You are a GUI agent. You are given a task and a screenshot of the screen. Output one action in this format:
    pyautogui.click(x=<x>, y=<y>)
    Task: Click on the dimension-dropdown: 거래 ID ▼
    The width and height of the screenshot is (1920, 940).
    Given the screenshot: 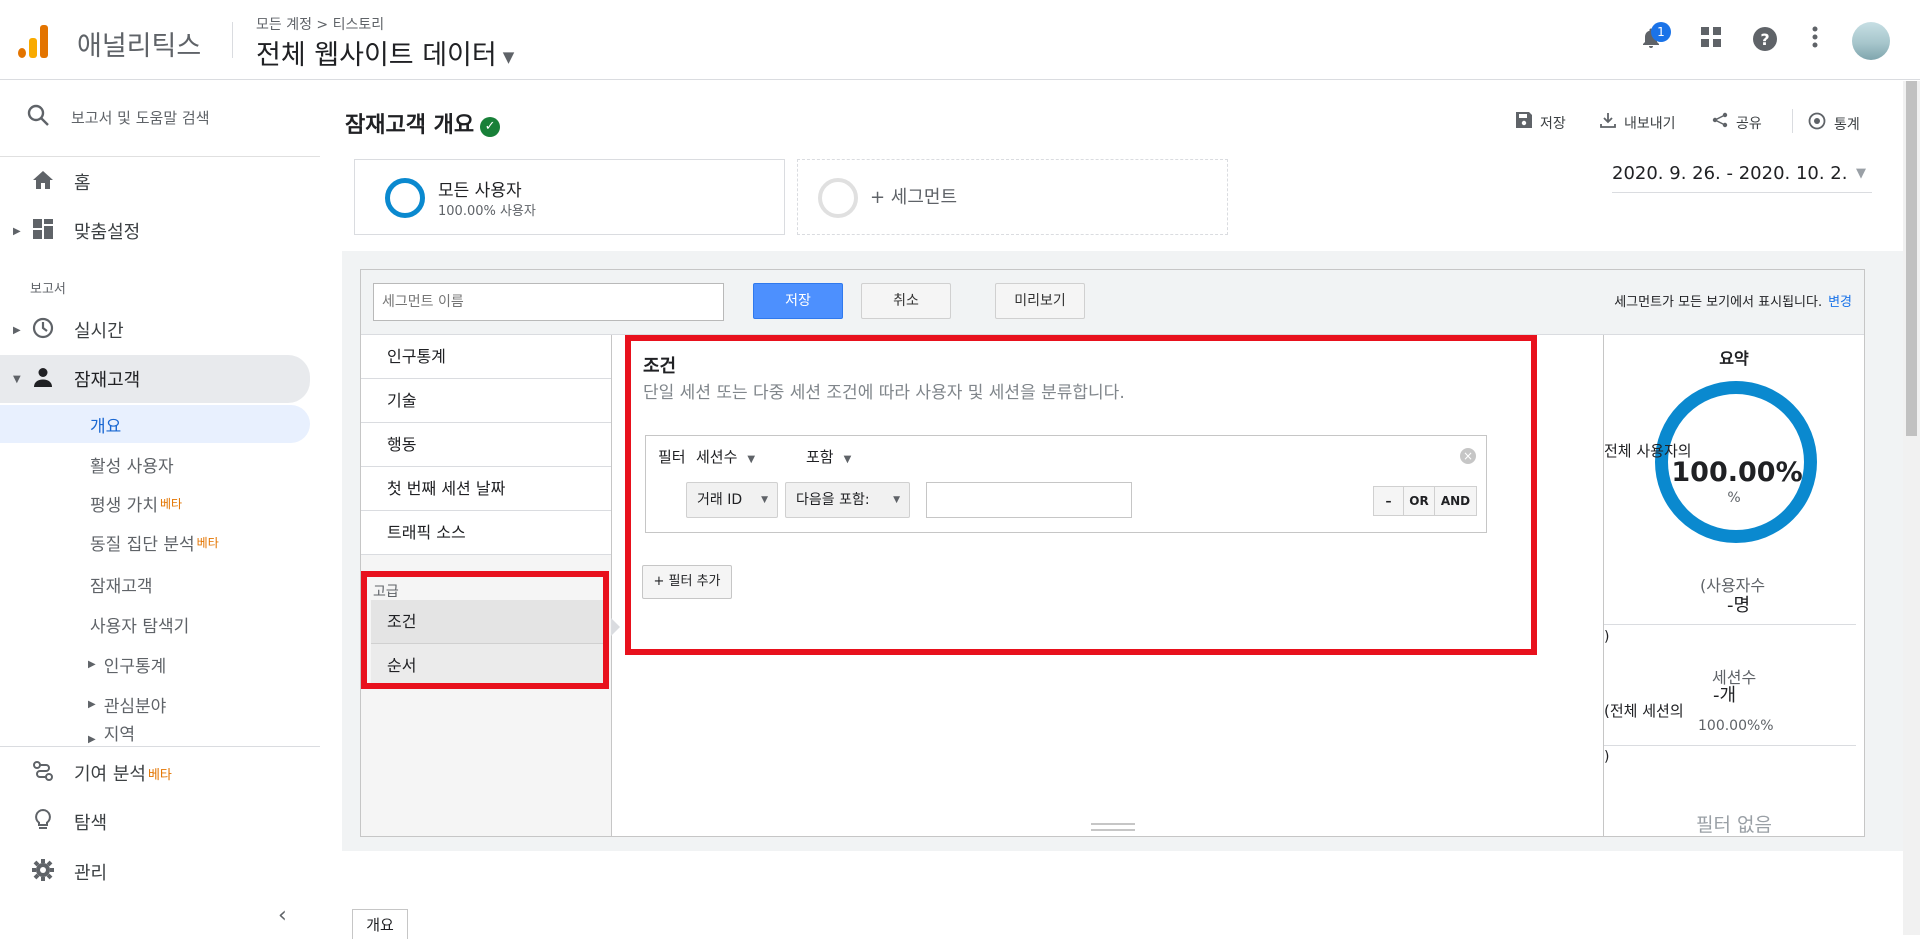 What is the action you would take?
    pyautogui.click(x=732, y=500)
    